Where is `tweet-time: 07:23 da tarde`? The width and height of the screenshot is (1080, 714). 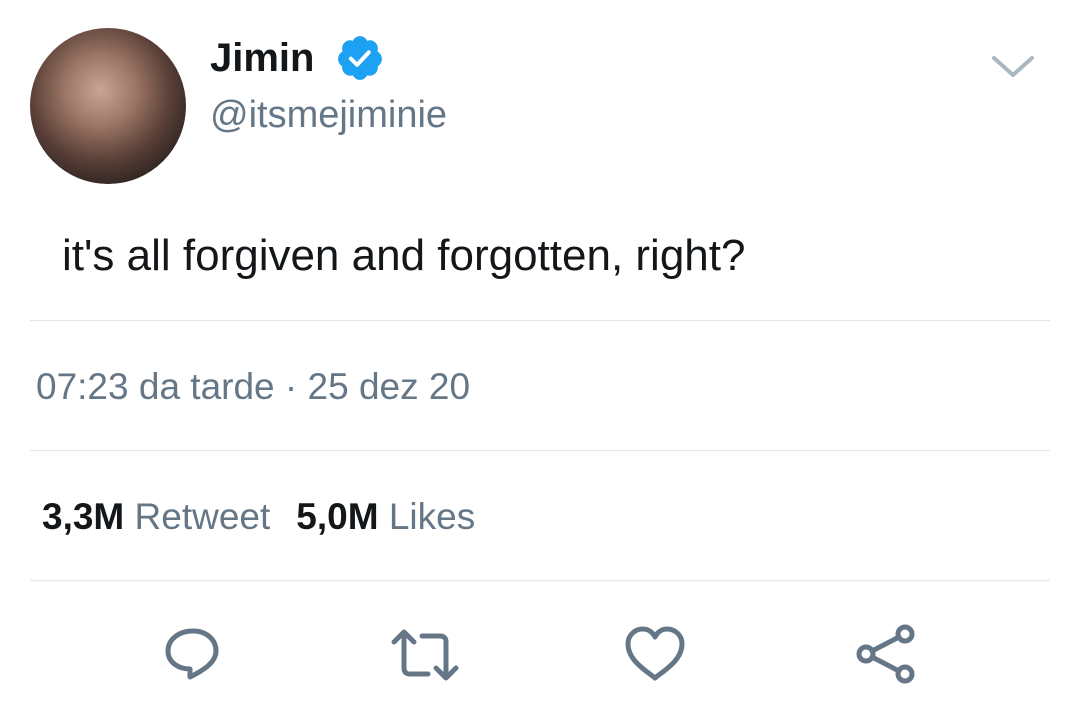 tweet-time: 07:23 da tarde is located at coordinates (155, 386).